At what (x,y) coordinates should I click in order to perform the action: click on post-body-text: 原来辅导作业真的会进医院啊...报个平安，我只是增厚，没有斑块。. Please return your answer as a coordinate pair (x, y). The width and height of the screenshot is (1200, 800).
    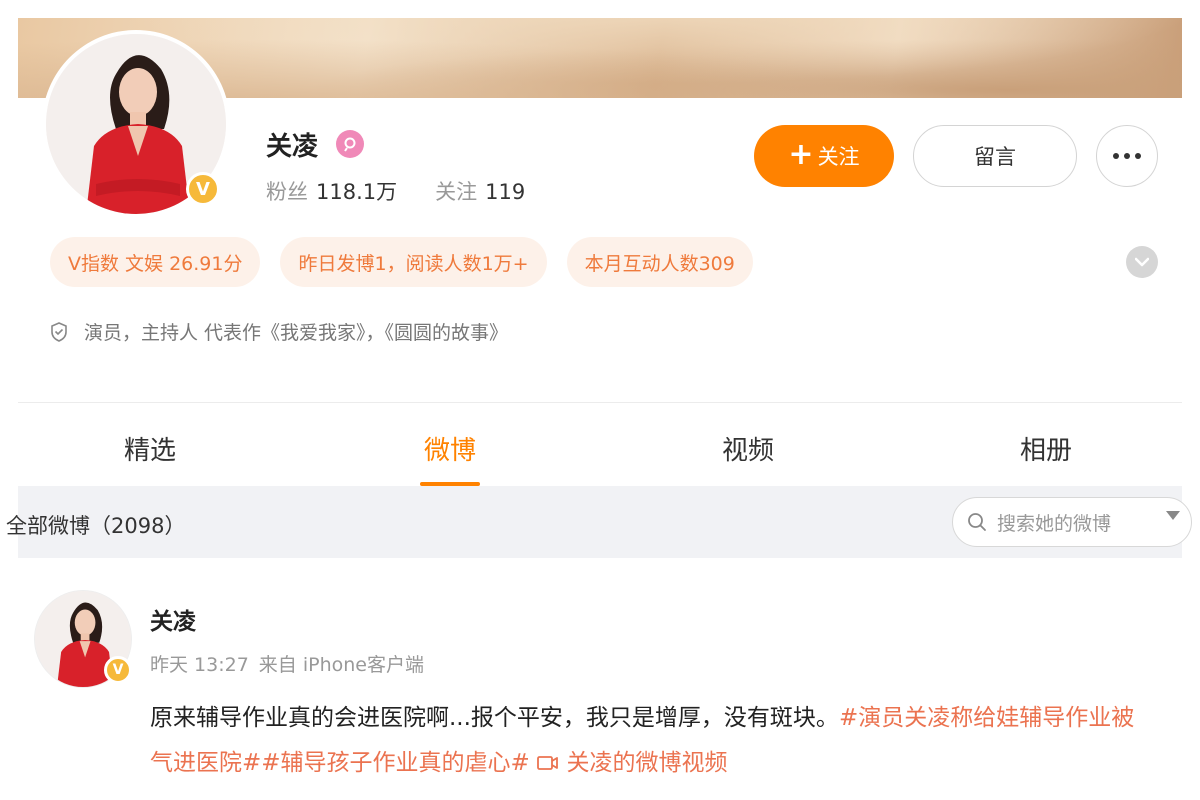
    Looking at the image, I should click on (494, 718).